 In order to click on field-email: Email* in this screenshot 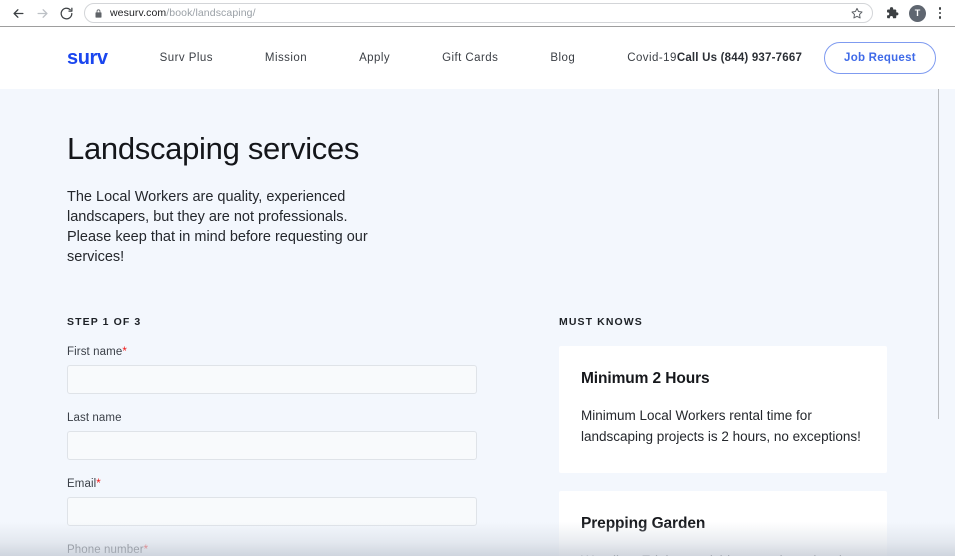, I will do `click(313, 502)`.